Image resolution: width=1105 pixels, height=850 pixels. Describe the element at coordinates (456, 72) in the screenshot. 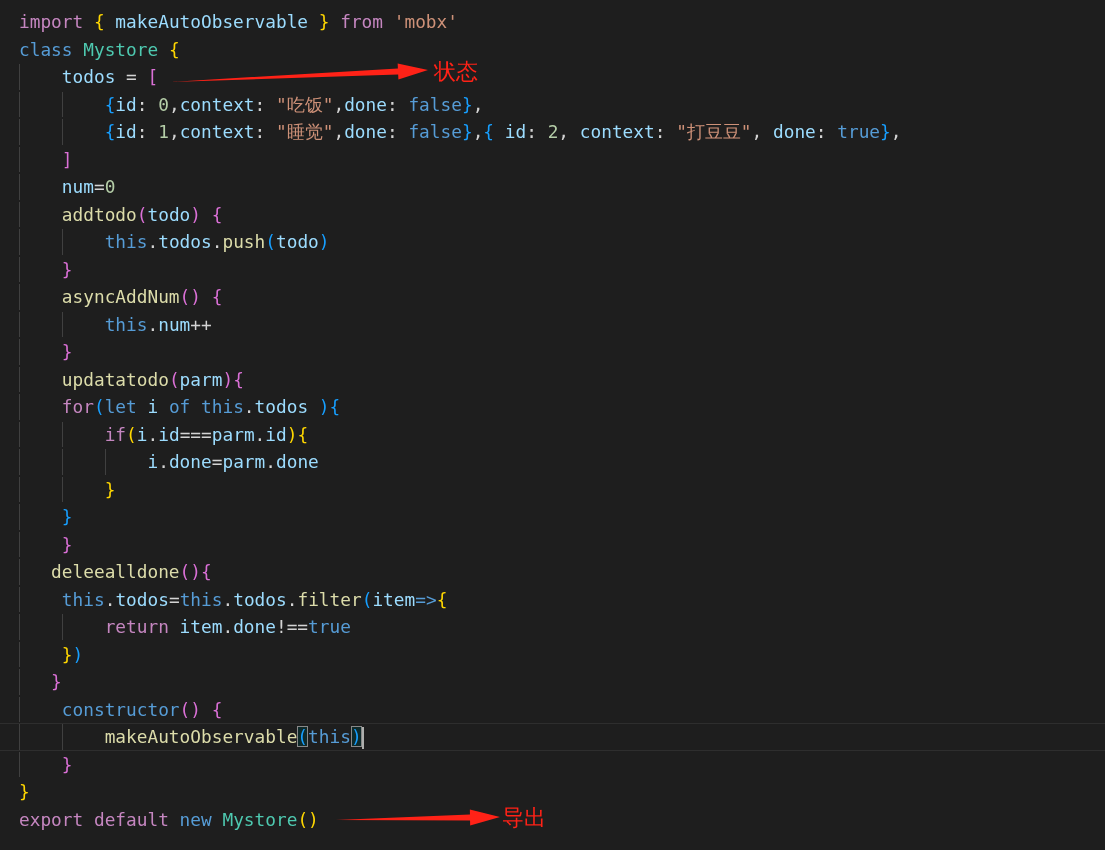

I see `annotation-label: 状态` at that location.